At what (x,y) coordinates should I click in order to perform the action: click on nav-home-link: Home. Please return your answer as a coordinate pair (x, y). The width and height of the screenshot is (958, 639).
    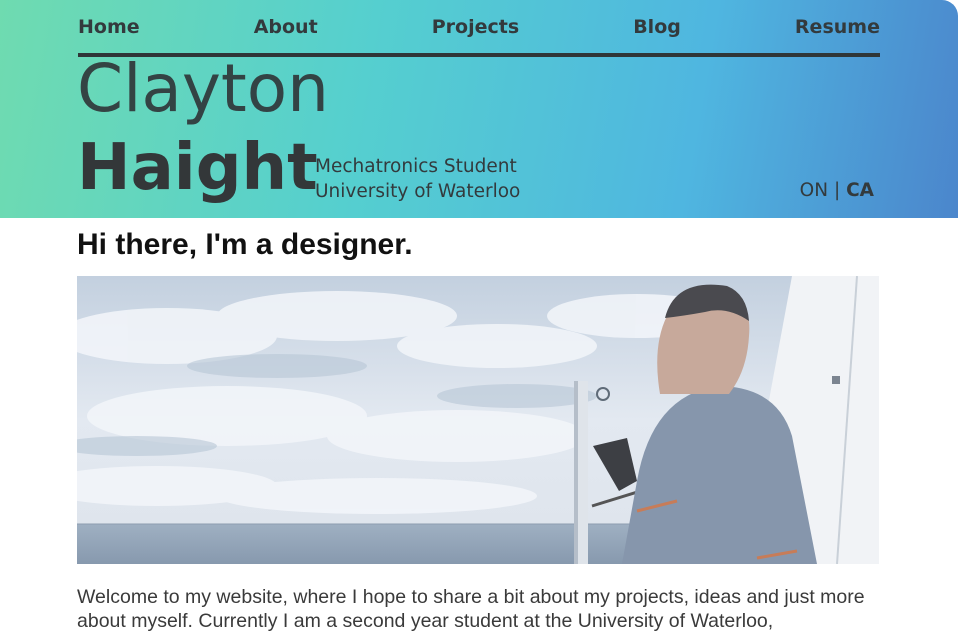
    Looking at the image, I should click on (109, 27).